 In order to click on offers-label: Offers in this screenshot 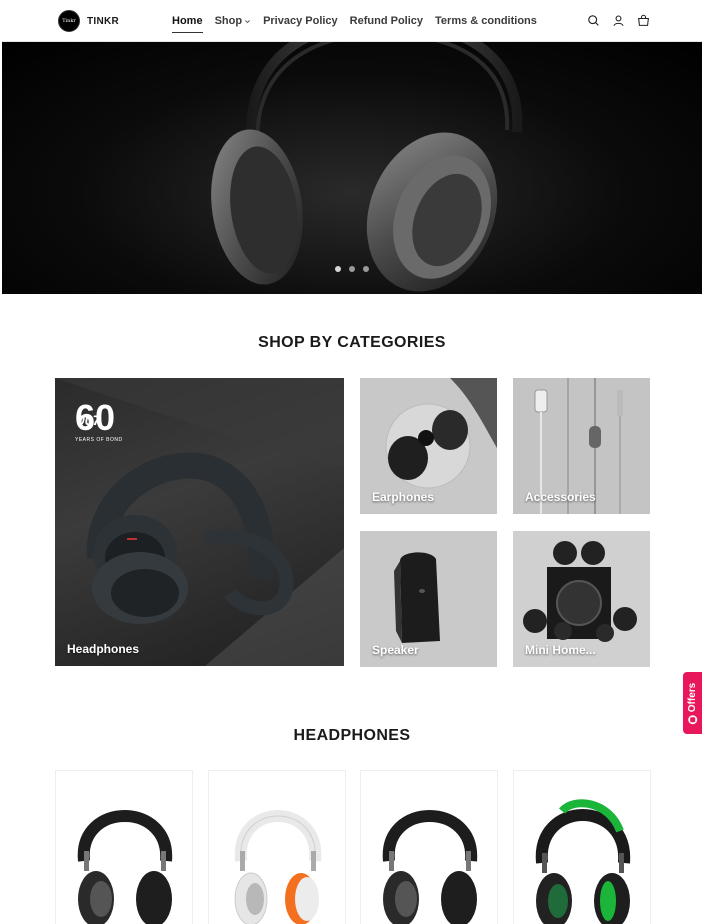, I will do `click(693, 697)`.